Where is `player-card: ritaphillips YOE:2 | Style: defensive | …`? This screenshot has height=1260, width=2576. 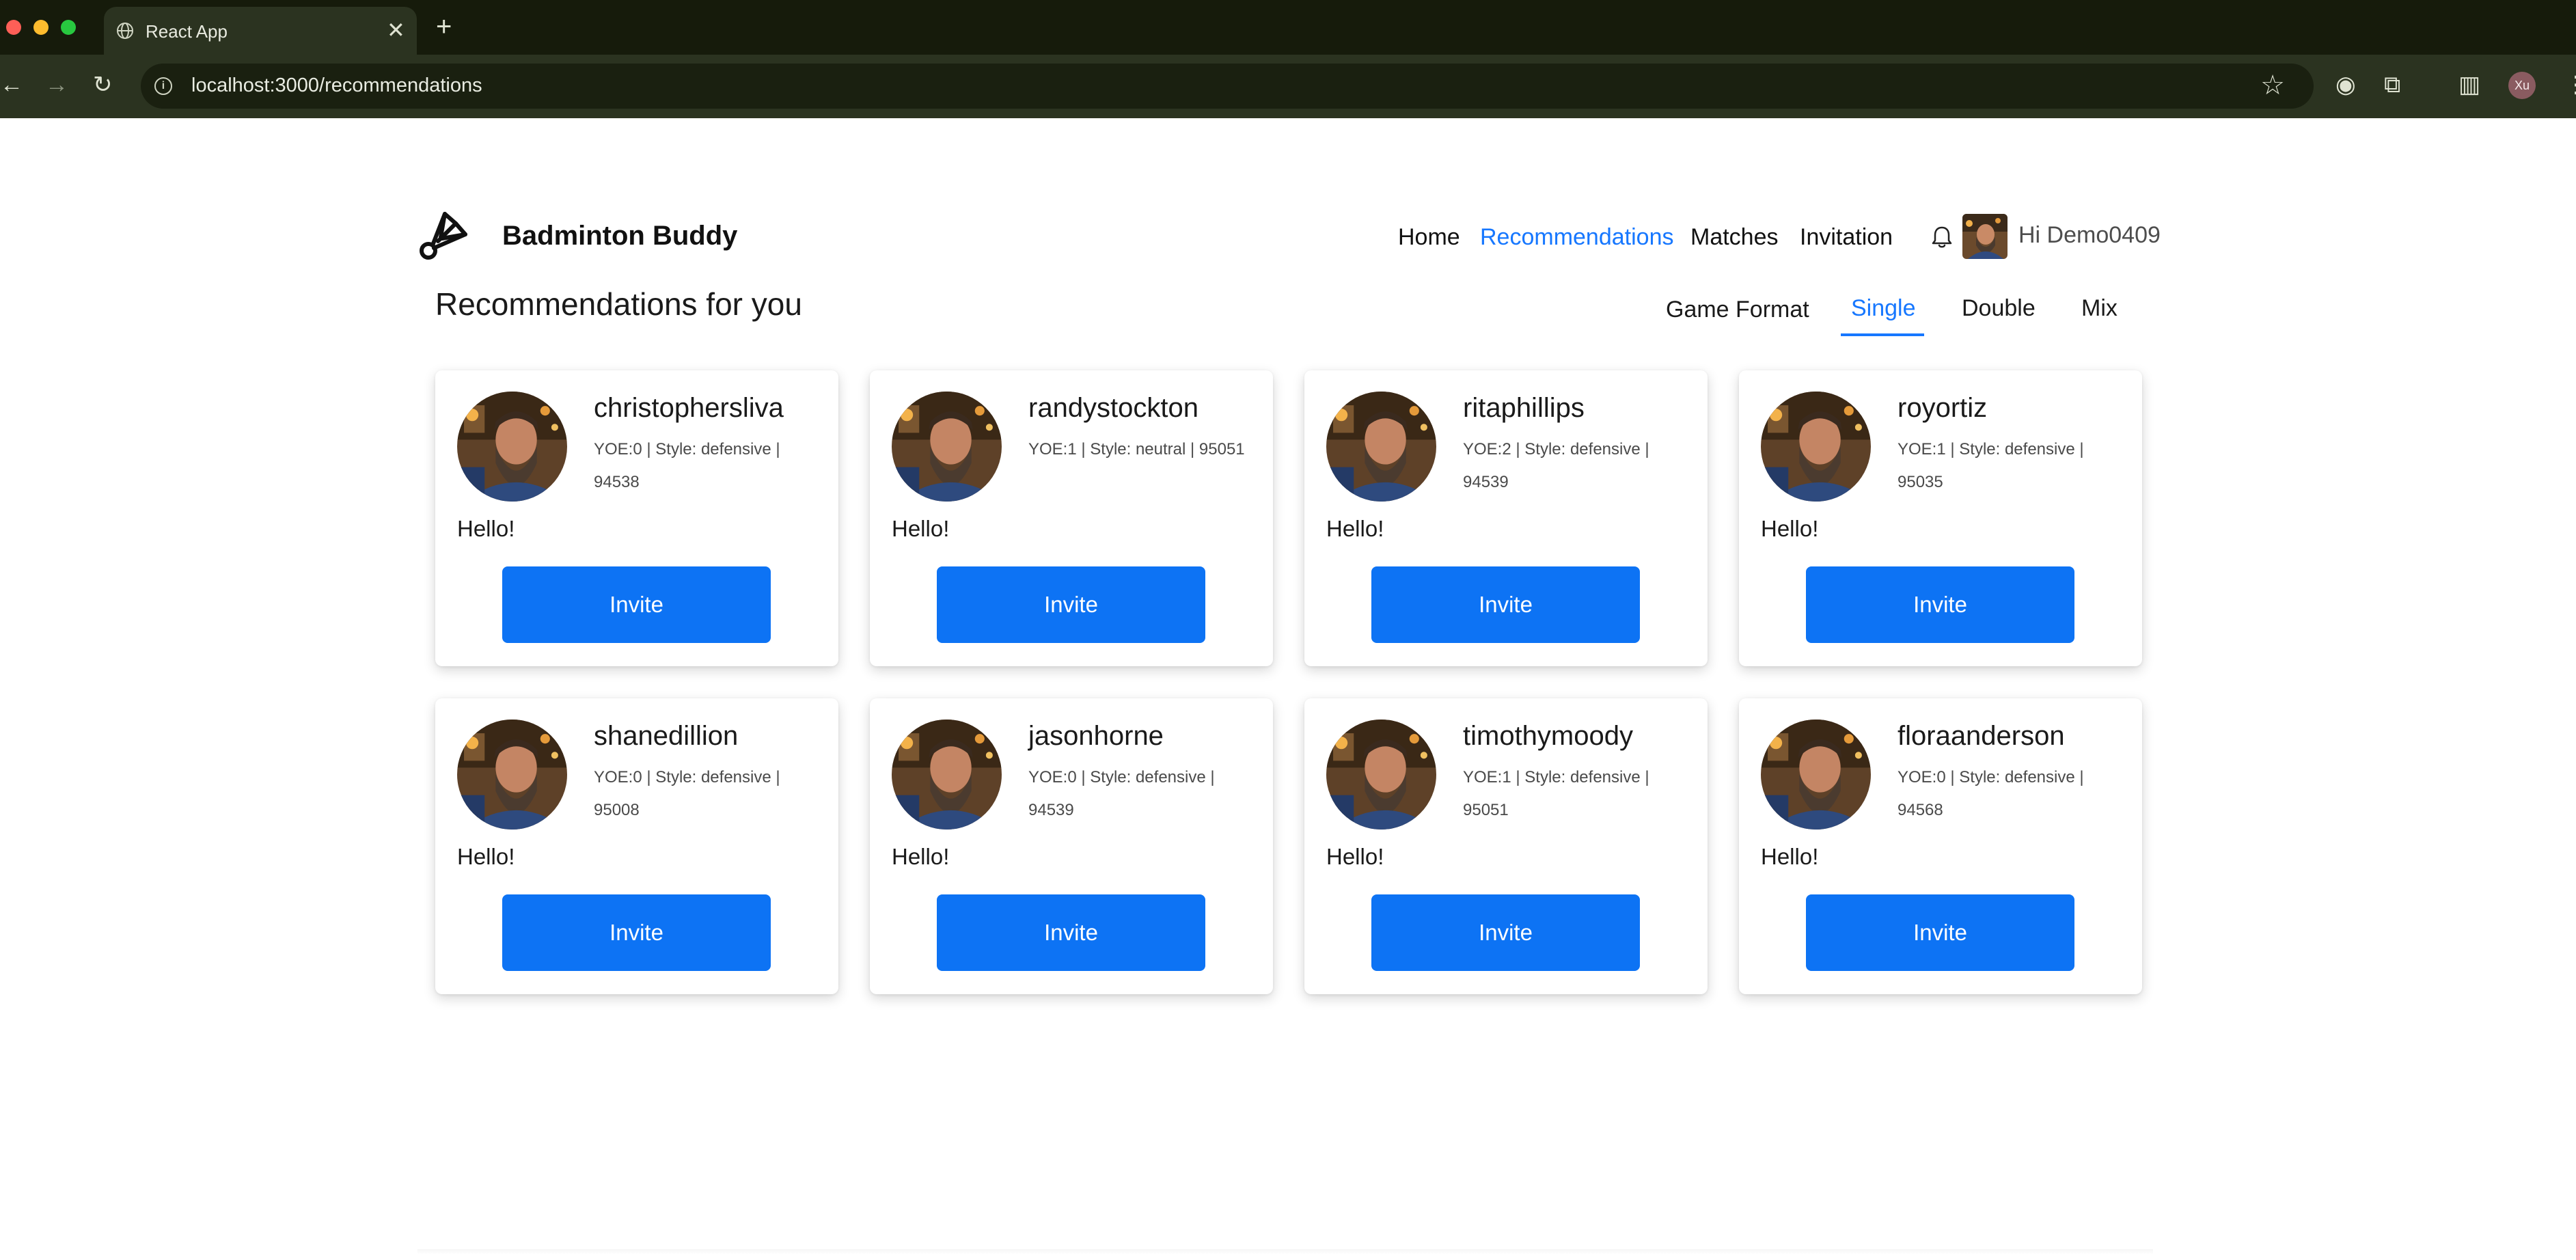
player-card: ritaphillips YOE:2 | Style: defensive | … is located at coordinates (1506, 518).